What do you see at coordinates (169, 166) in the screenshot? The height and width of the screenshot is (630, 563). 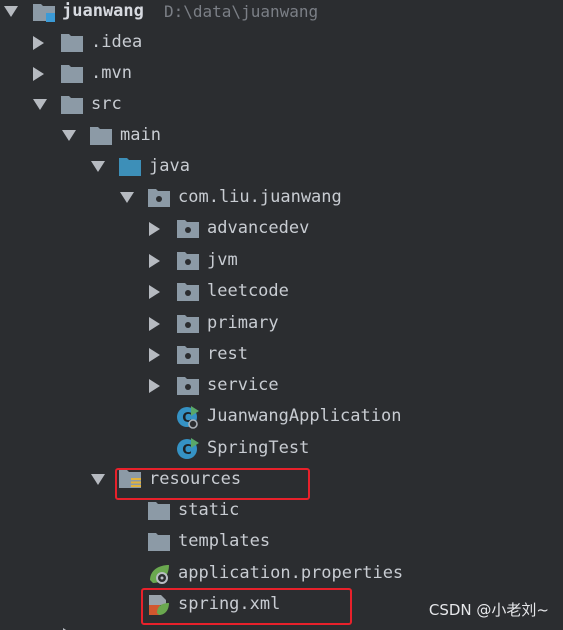 I see `tree-item-label: java` at bounding box center [169, 166].